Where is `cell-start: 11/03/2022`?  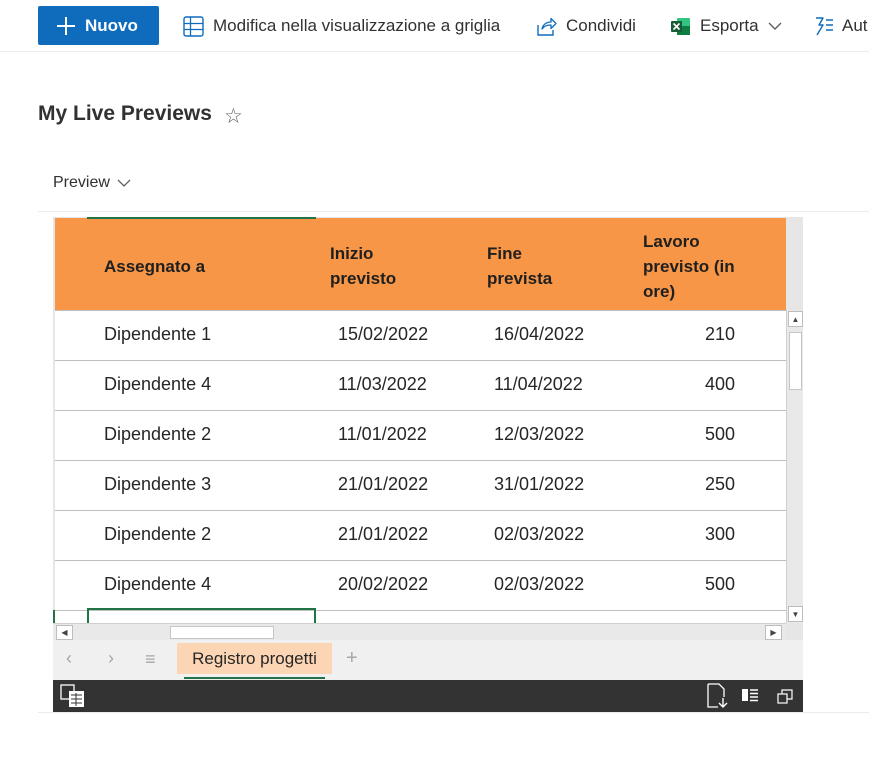
cell-start: 11/03/2022 is located at coordinates (382, 384).